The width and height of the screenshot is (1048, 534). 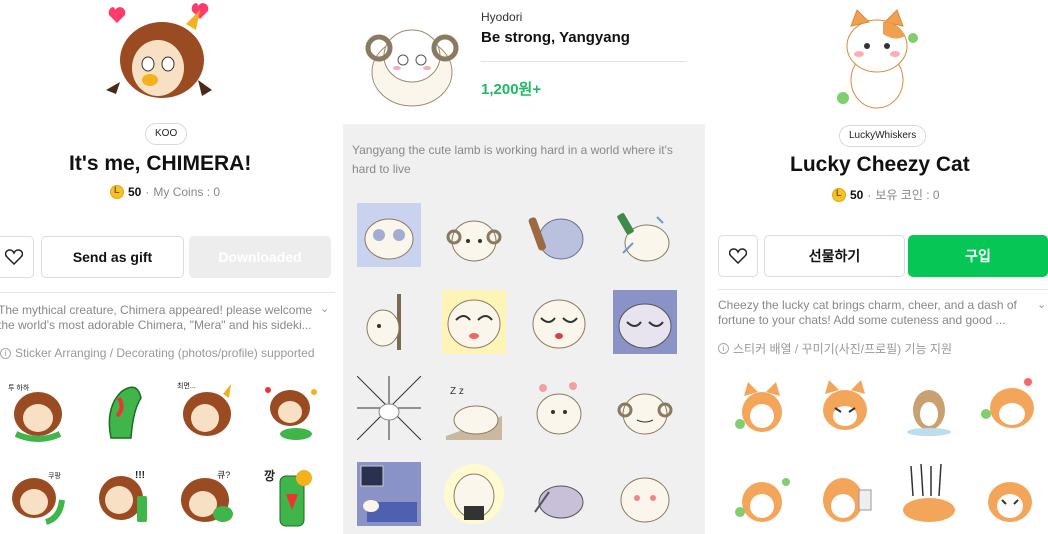 I want to click on cheezy-cat-hero-image, so click(x=877, y=59).